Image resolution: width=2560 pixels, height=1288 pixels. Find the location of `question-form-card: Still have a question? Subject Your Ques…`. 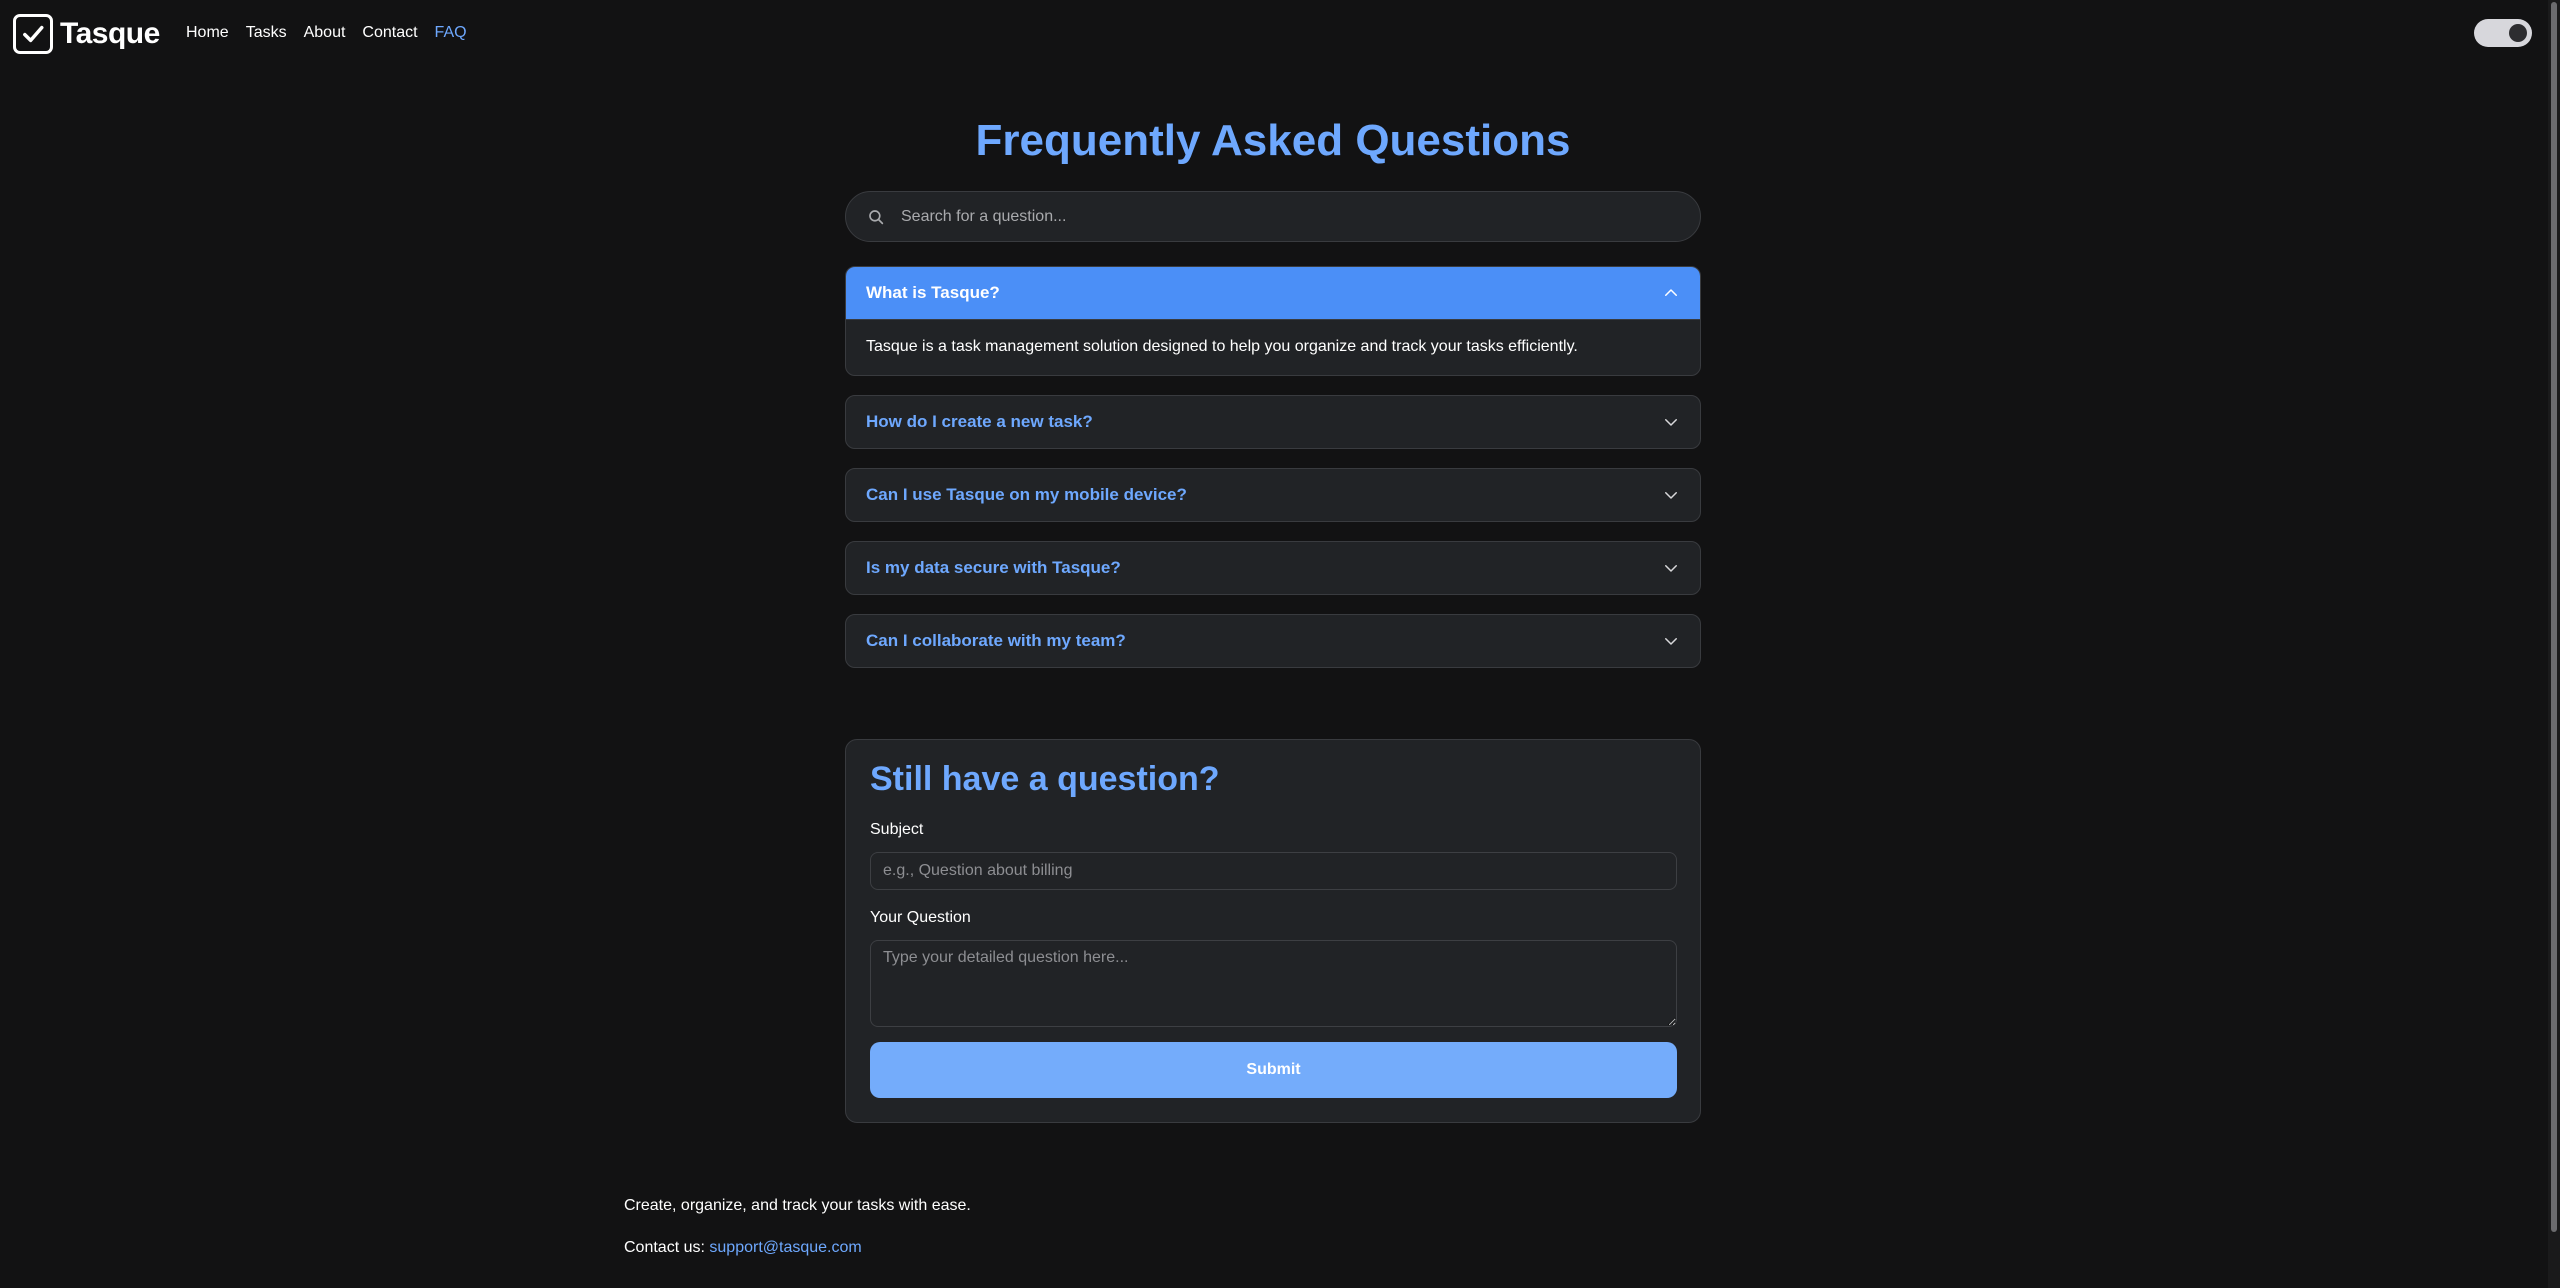

question-form-card: Still have a question? Subject Your Ques… is located at coordinates (1273, 931).